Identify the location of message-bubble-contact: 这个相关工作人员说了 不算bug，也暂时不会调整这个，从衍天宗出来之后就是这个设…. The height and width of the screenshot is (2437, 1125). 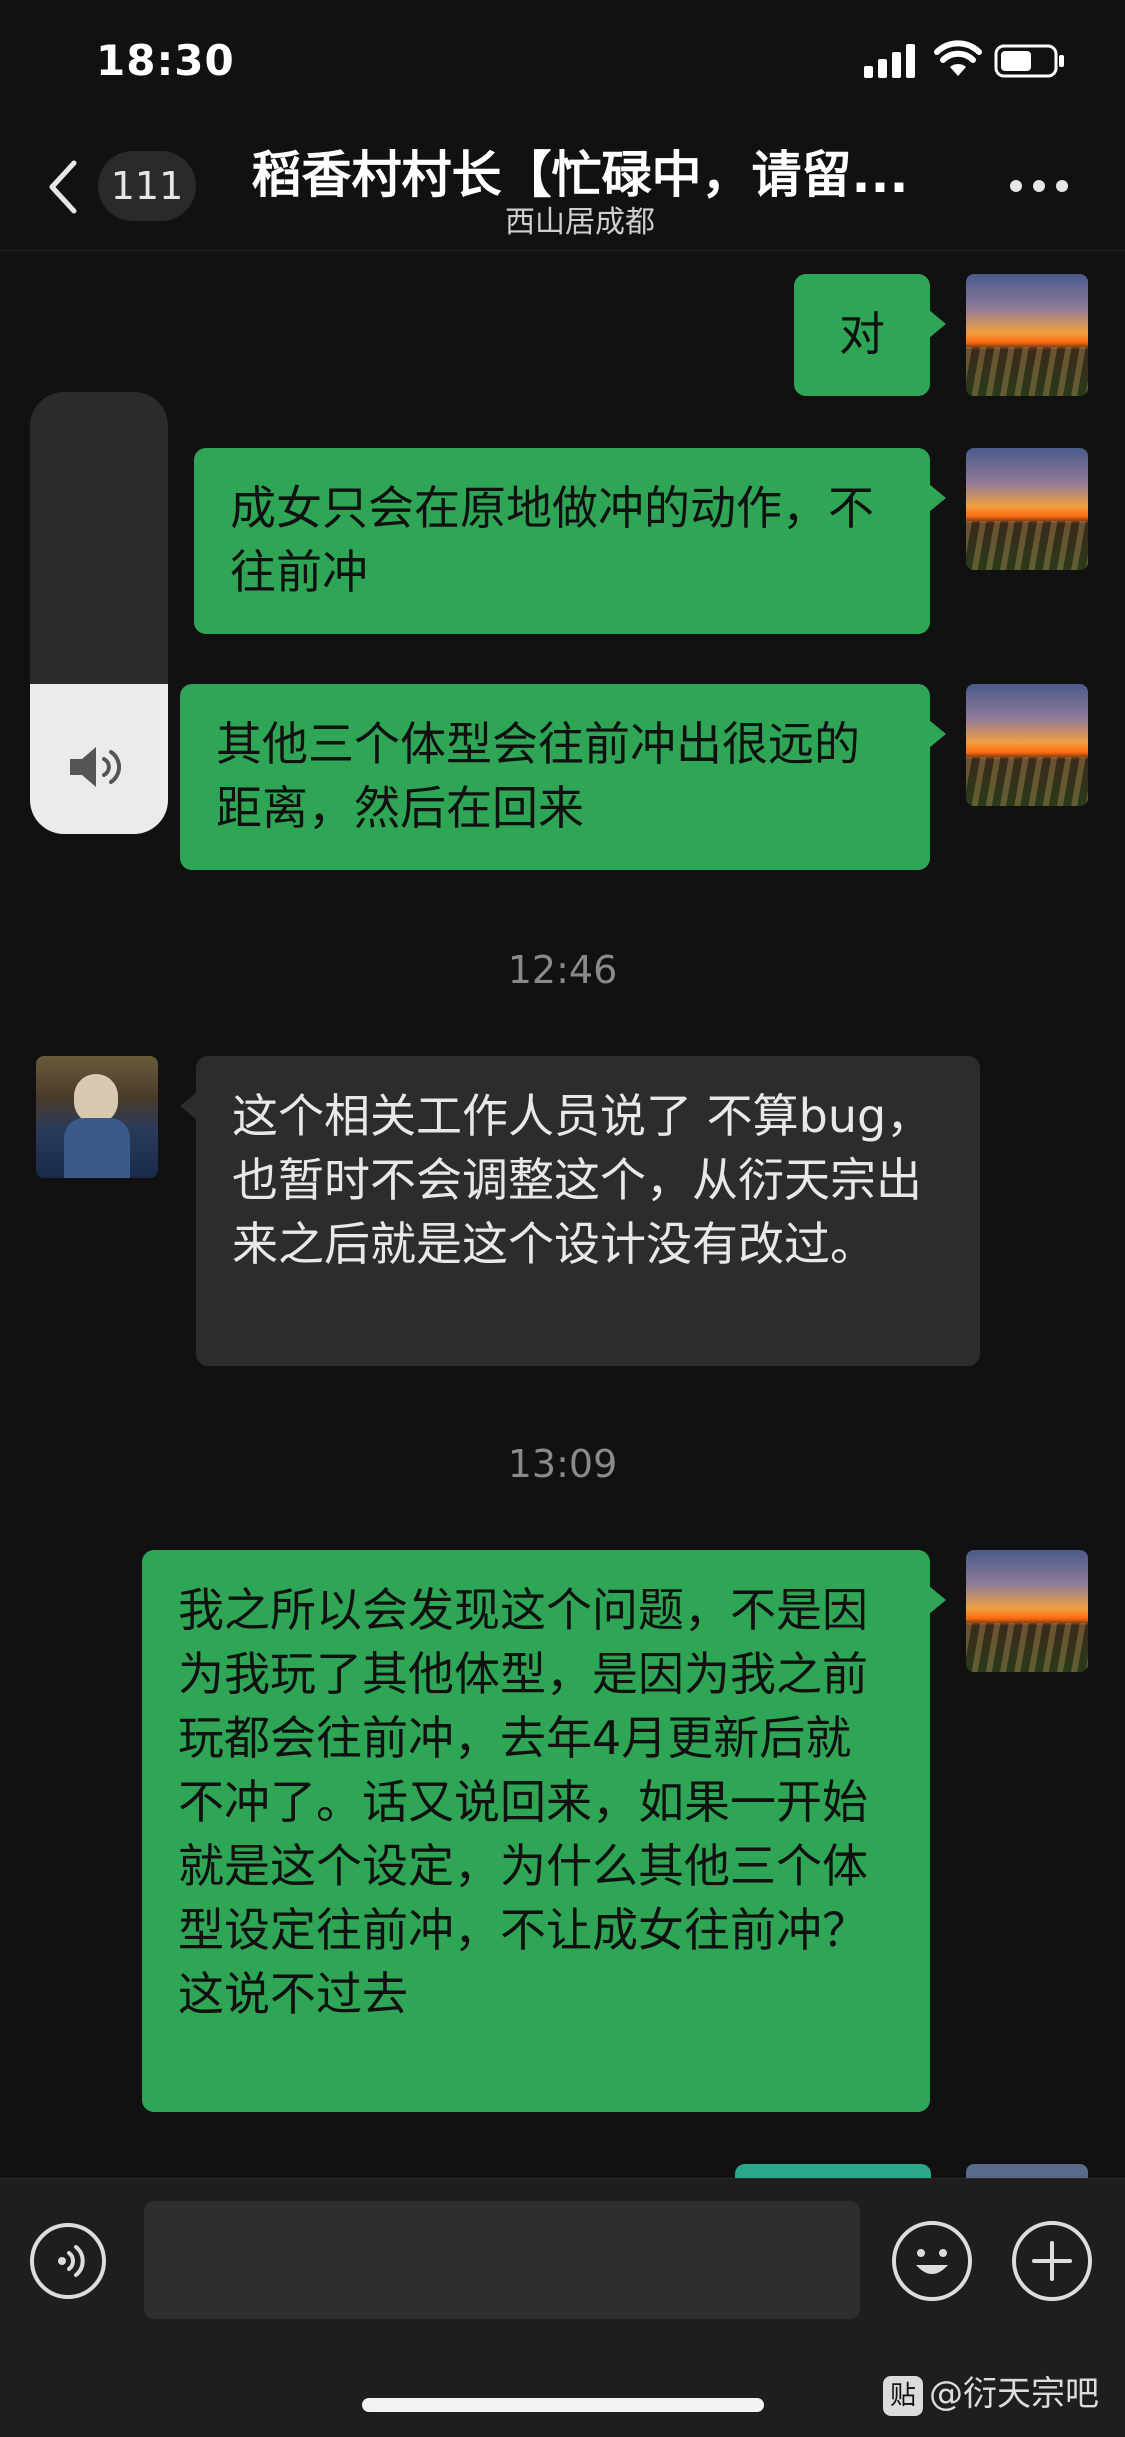
(580, 1211).